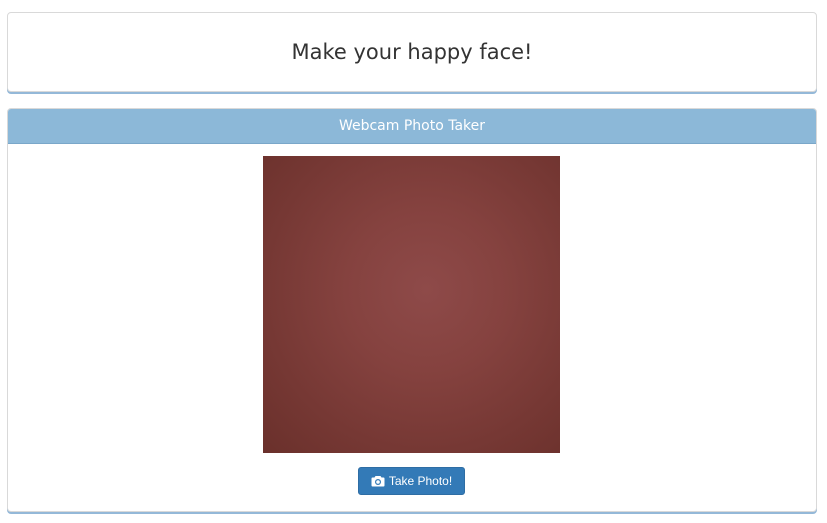  I want to click on take-photo-label: Take Photo!, so click(420, 481).